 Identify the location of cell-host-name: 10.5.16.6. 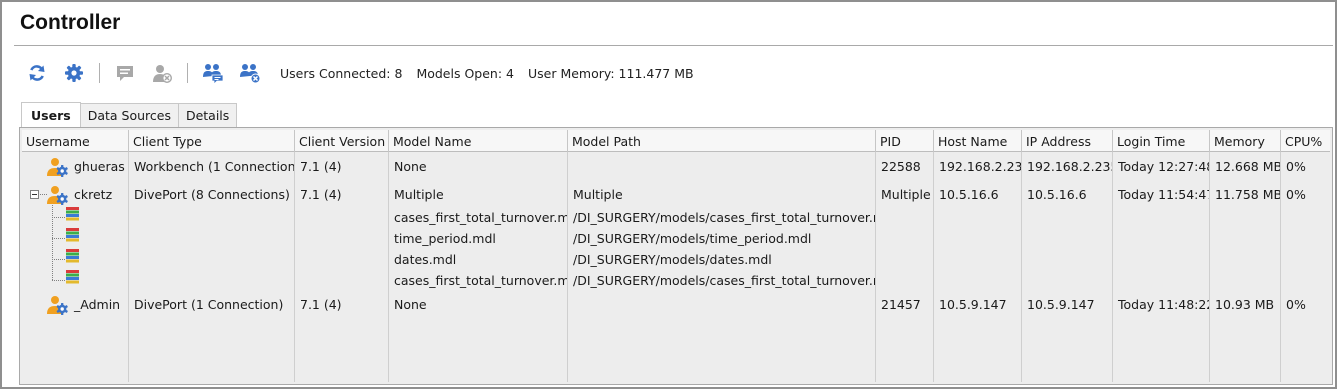
(969, 194).